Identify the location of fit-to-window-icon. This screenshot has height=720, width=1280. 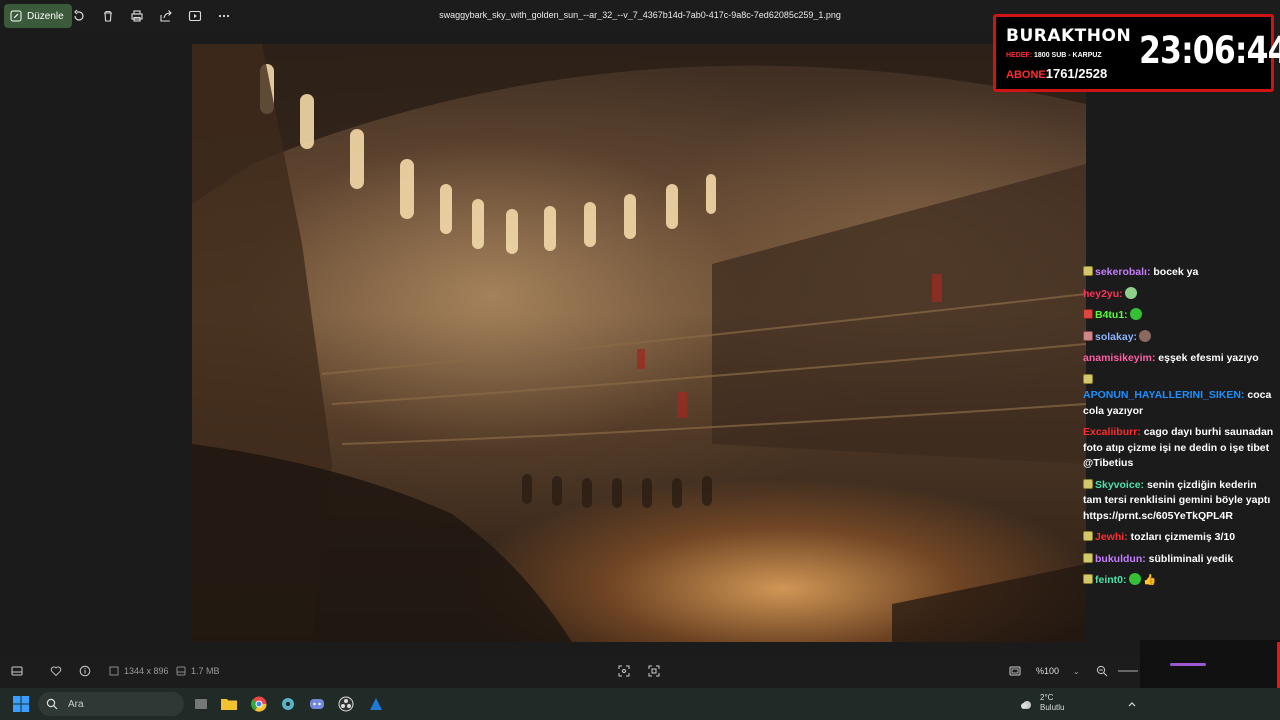
(624, 671).